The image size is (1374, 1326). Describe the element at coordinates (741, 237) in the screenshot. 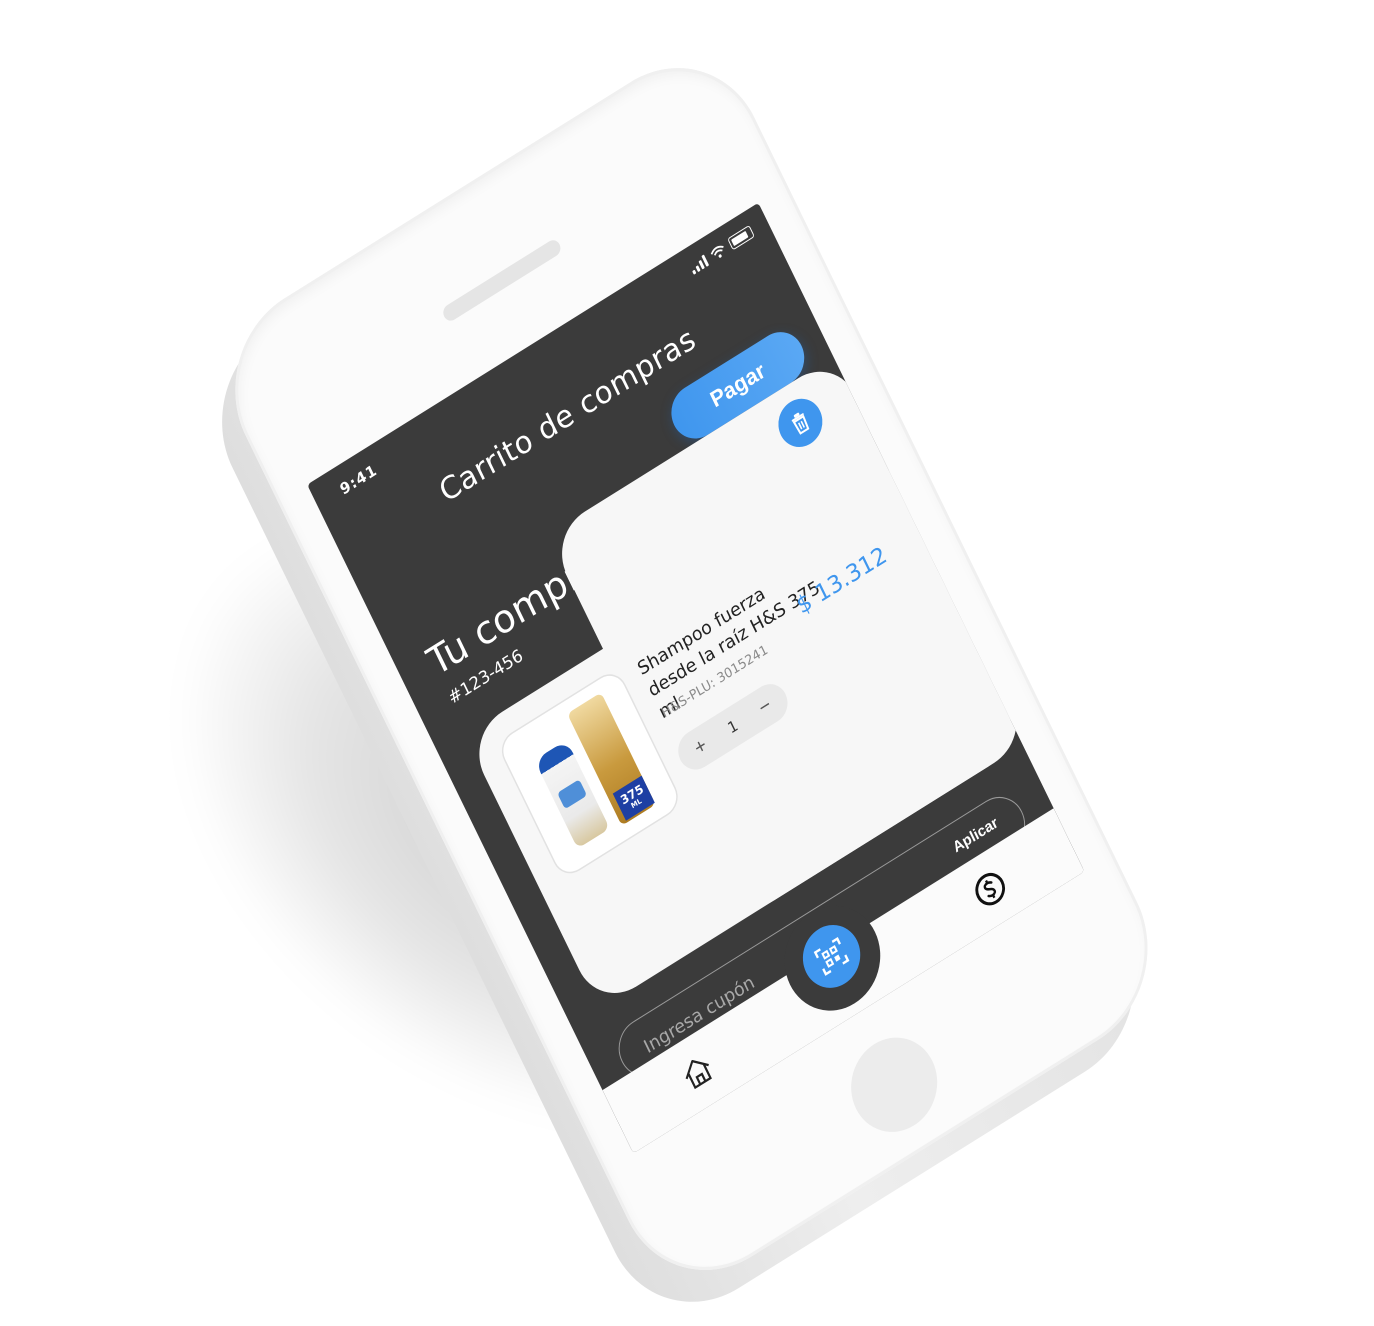

I see `battery-icon` at that location.